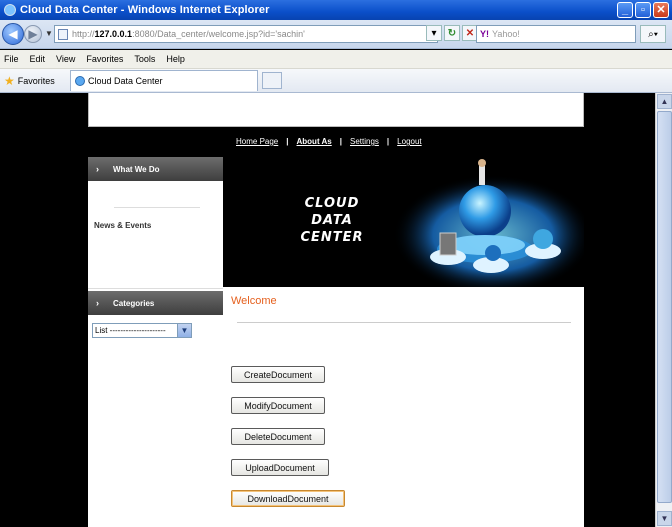 The width and height of the screenshot is (672, 527). I want to click on create-document-button: CreateDocument, so click(278, 374).